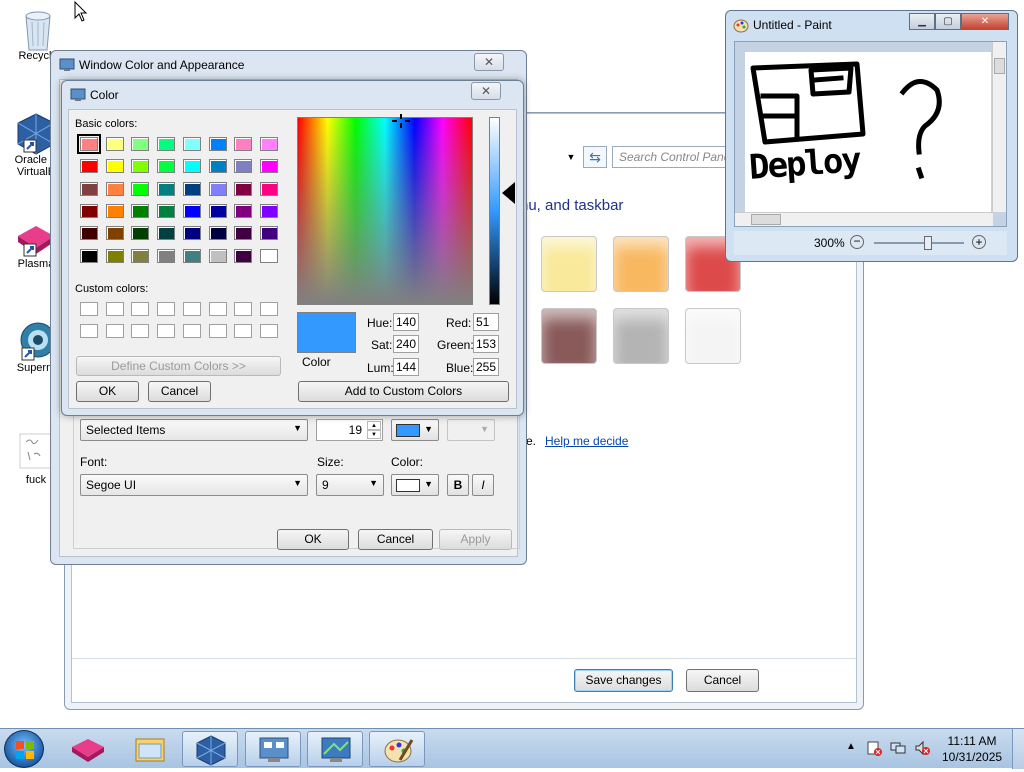 The width and height of the screenshot is (1024, 772). Describe the element at coordinates (494, 211) in the screenshot. I see `luminosity-slider` at that location.